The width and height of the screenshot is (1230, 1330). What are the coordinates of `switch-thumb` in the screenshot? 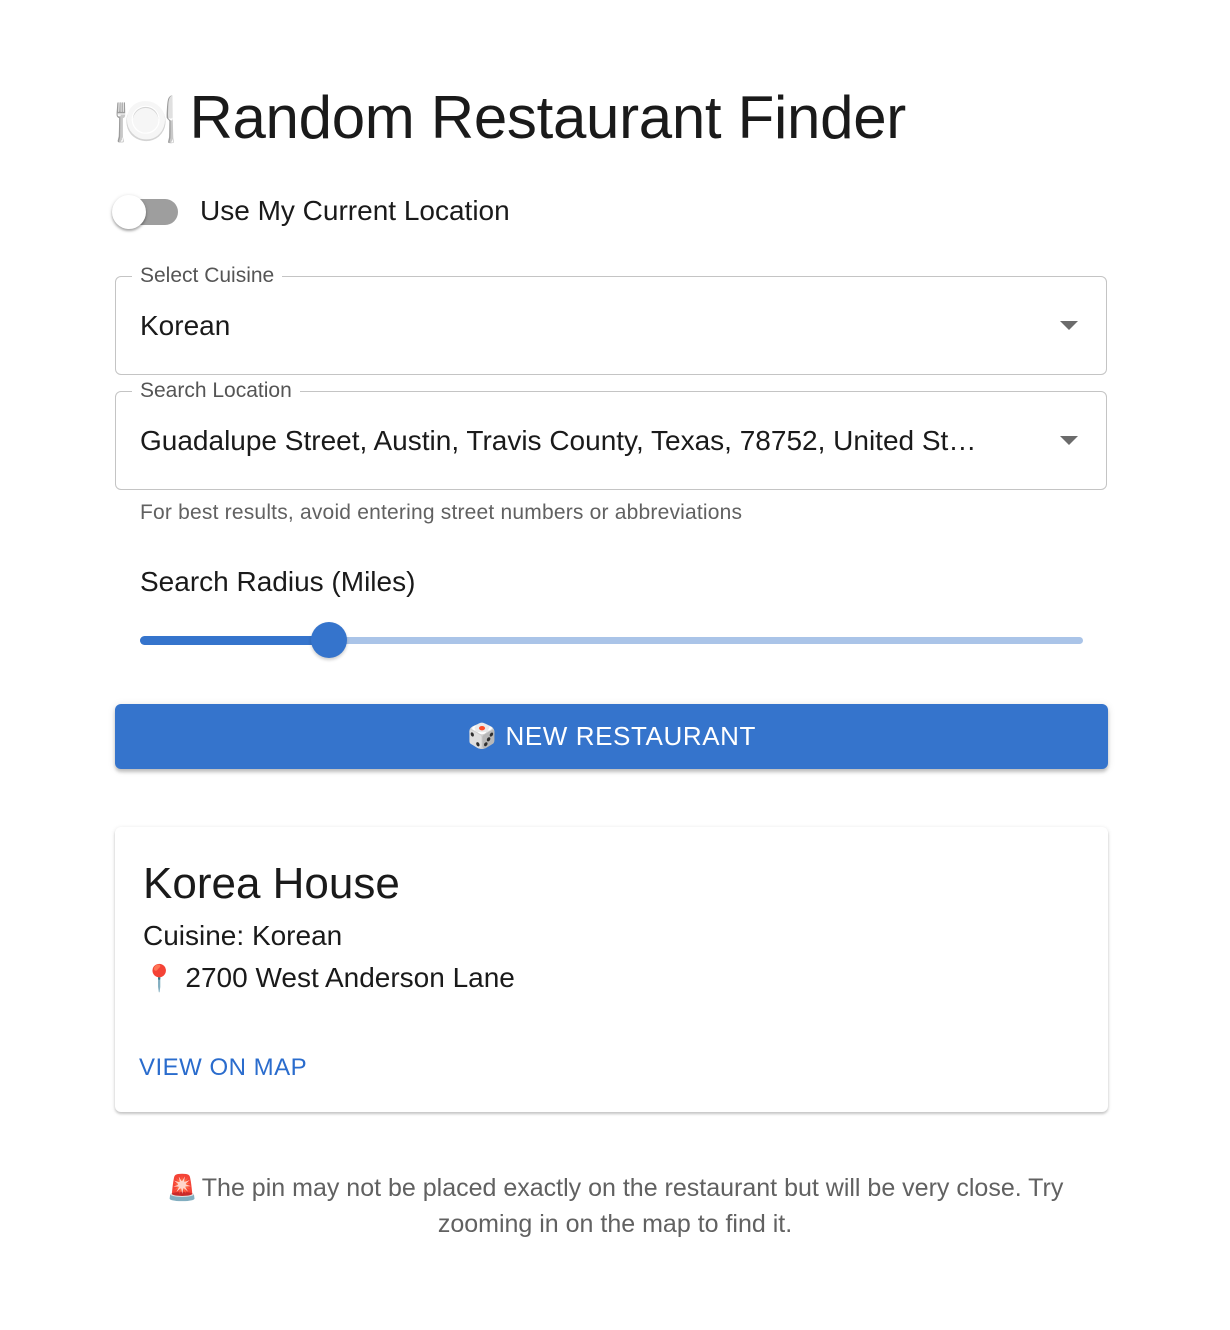 It's located at (129, 212).